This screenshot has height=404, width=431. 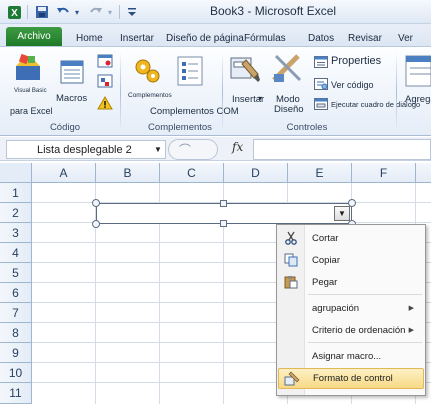 I want to click on column-header-g, so click(x=423, y=173).